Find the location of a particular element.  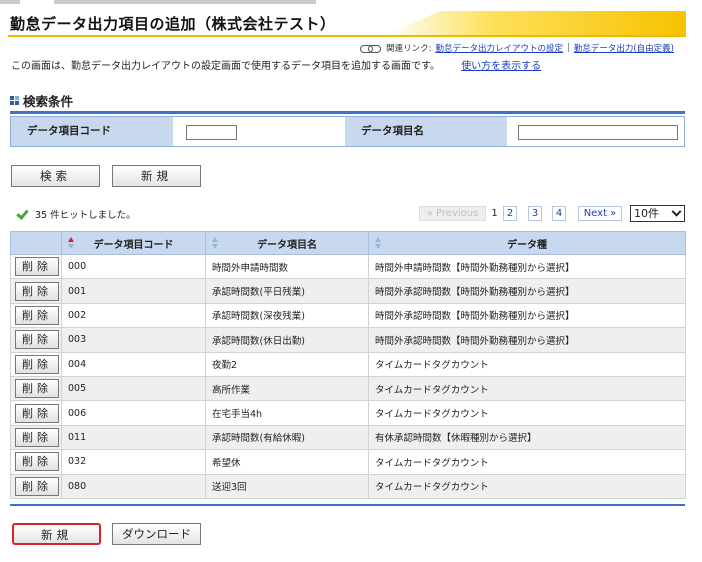

cell-name: 承認時間数(深夜残業) is located at coordinates (287, 315).